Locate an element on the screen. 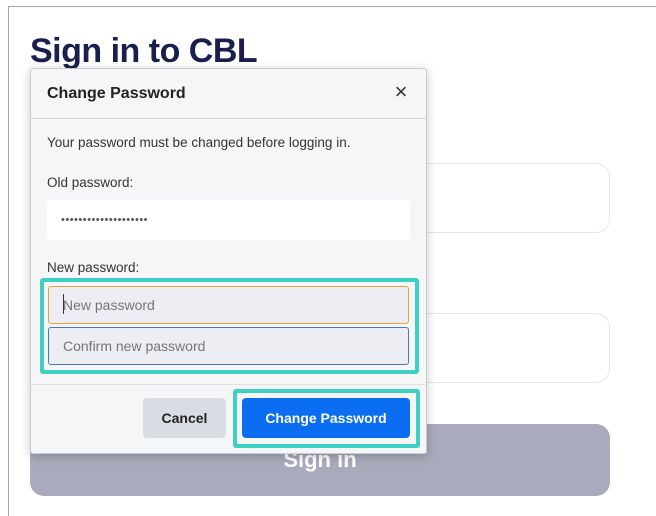 This screenshot has height=516, width=656. change-password-button: Change Password is located at coordinates (326, 418).